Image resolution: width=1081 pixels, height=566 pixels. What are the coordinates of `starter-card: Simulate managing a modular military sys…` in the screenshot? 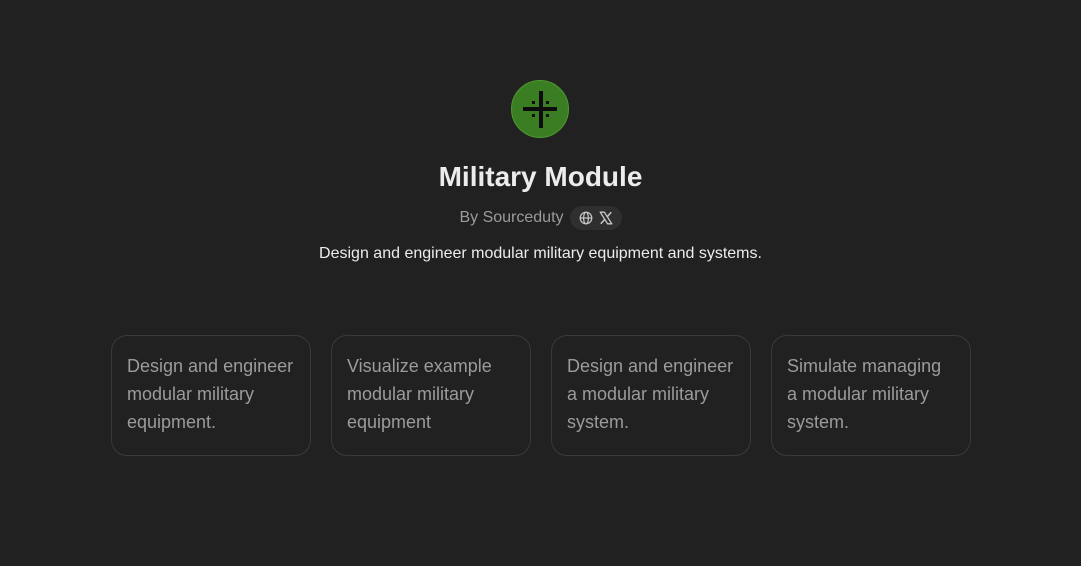 It's located at (871, 395).